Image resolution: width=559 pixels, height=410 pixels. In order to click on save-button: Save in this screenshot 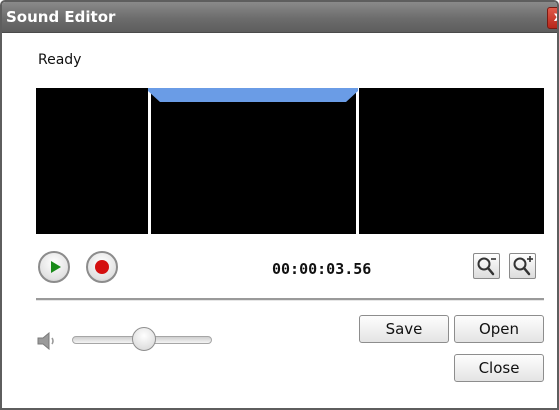, I will do `click(404, 329)`.